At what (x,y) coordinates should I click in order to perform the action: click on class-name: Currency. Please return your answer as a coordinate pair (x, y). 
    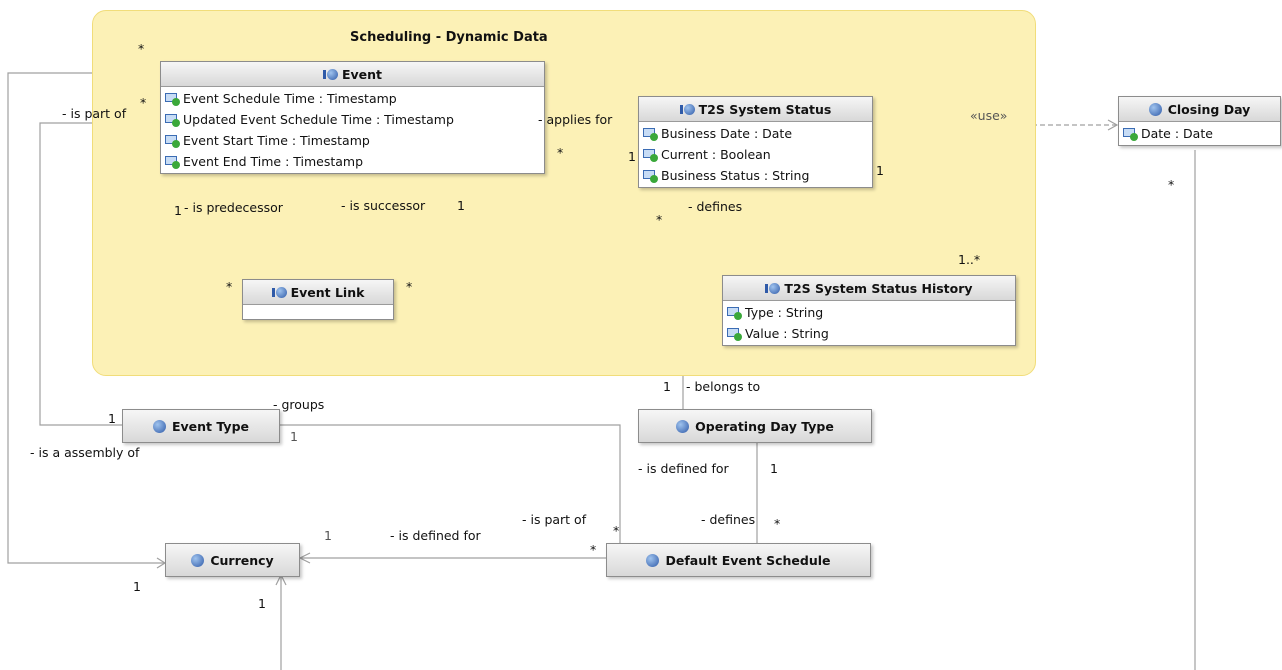
    Looking at the image, I should click on (242, 560).